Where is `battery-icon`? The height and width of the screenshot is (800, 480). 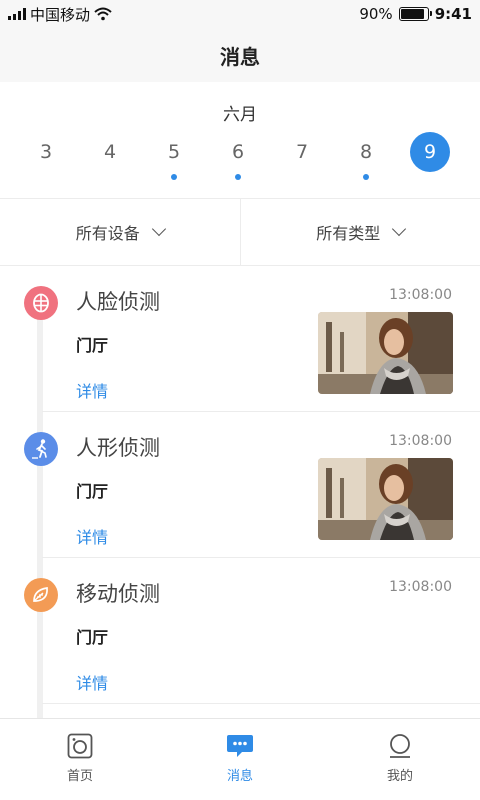
battery-icon is located at coordinates (415, 14).